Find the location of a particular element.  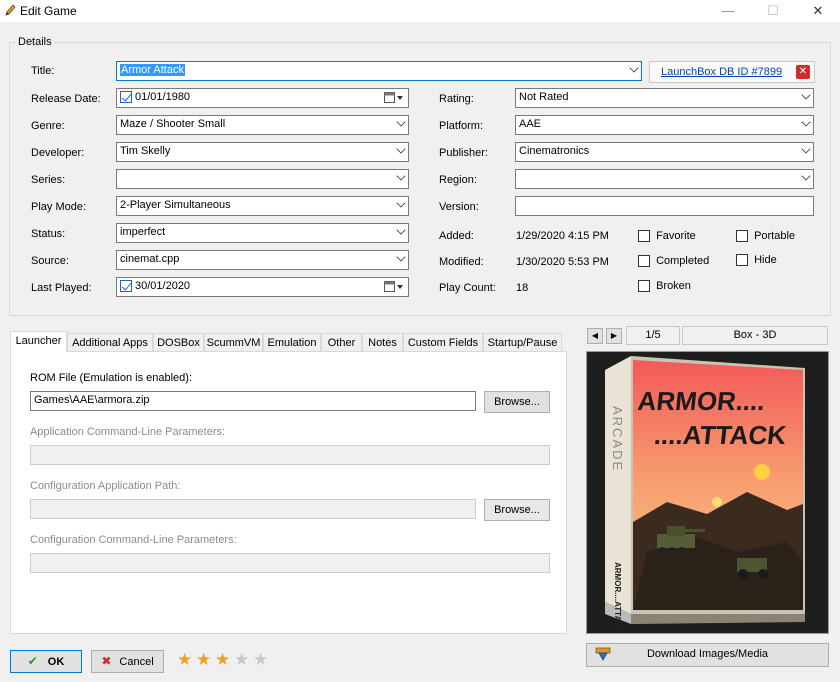

platform-combo: AAE is located at coordinates (664, 125).